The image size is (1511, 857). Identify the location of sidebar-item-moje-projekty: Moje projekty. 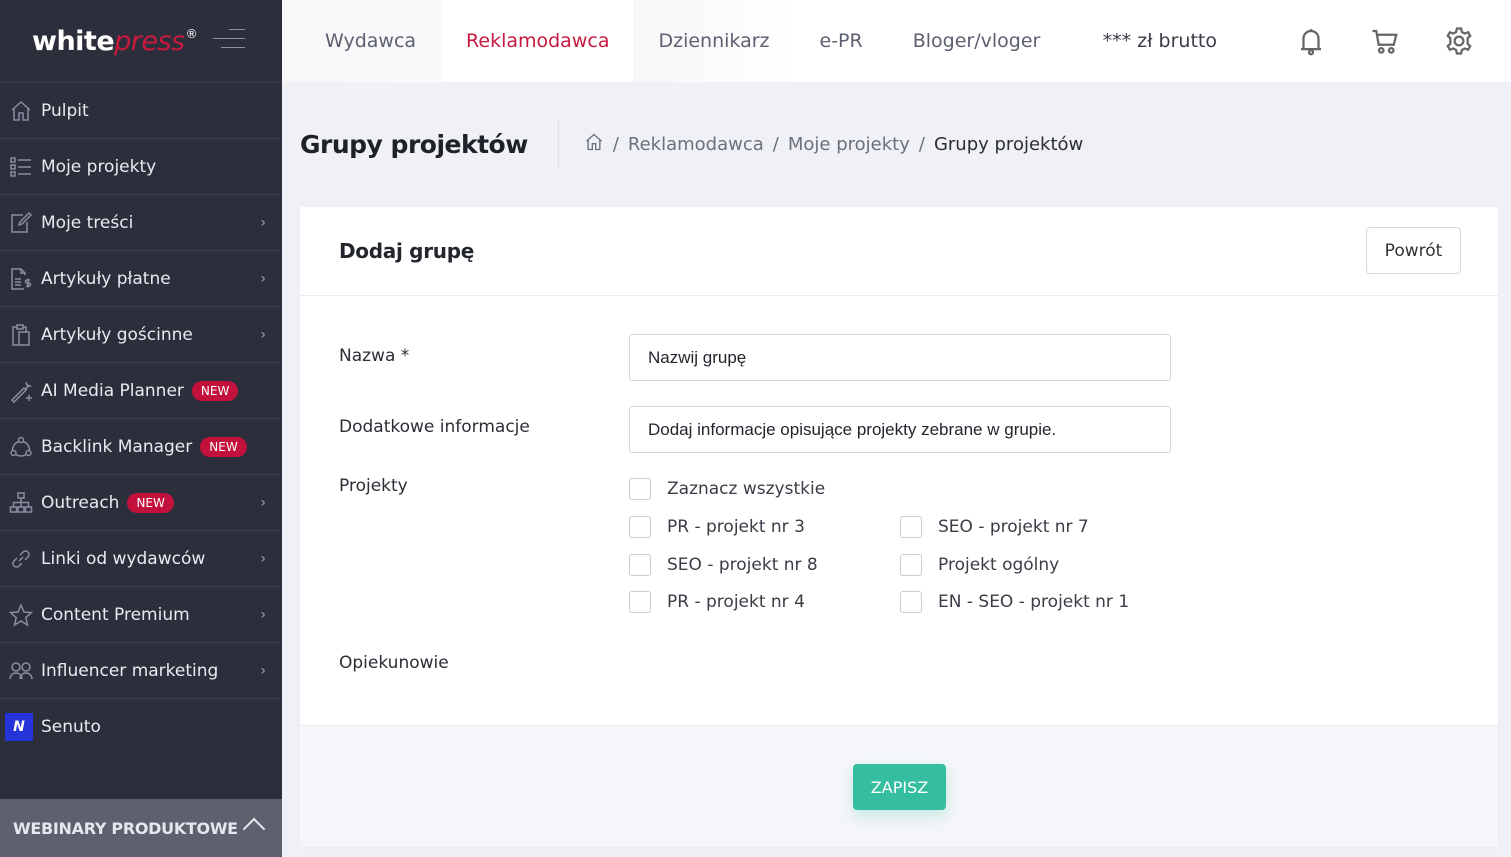
(141, 166).